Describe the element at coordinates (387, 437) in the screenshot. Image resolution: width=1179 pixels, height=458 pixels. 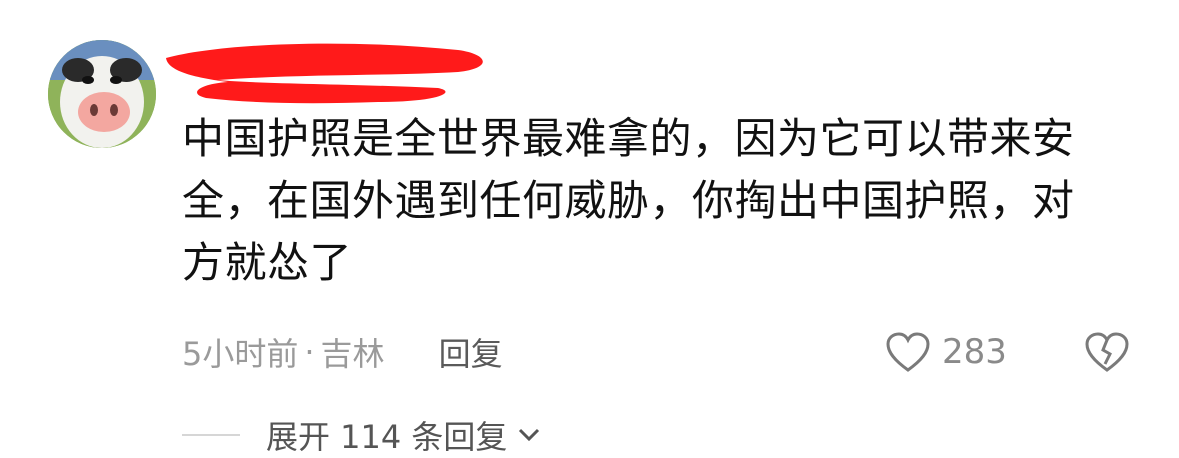
I see `expand-replies-label: 展开 114 条回复` at that location.